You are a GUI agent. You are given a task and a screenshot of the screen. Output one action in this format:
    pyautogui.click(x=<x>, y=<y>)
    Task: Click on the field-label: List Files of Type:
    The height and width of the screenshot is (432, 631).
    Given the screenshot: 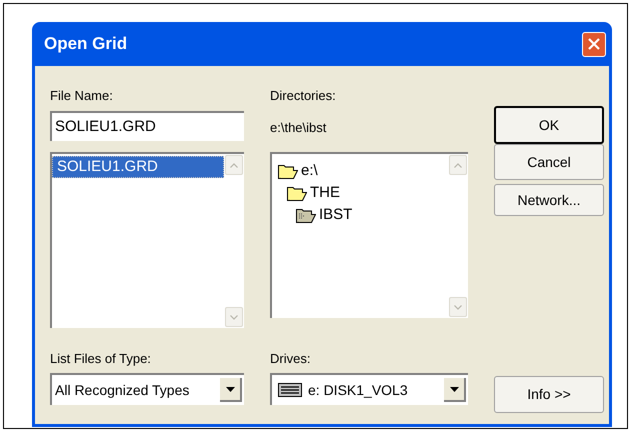 What is the action you would take?
    pyautogui.click(x=101, y=359)
    